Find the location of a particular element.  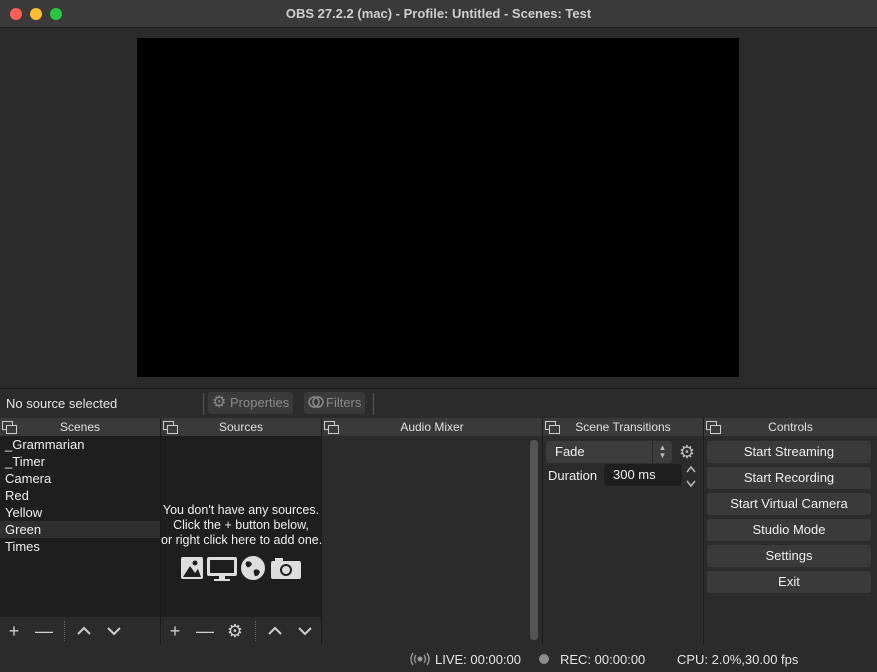

move-scene-down-button is located at coordinates (114, 631).